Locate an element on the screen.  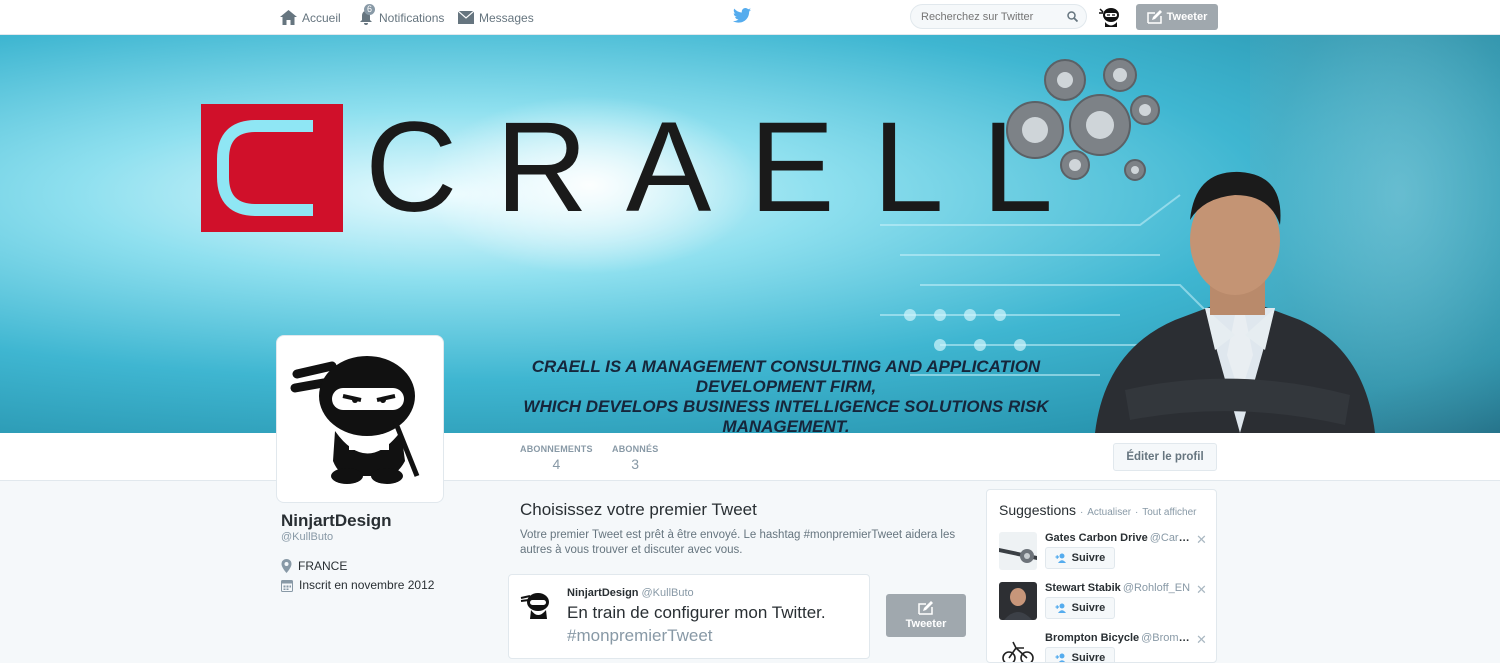
user-avatar-menu is located at coordinates (1111, 17).